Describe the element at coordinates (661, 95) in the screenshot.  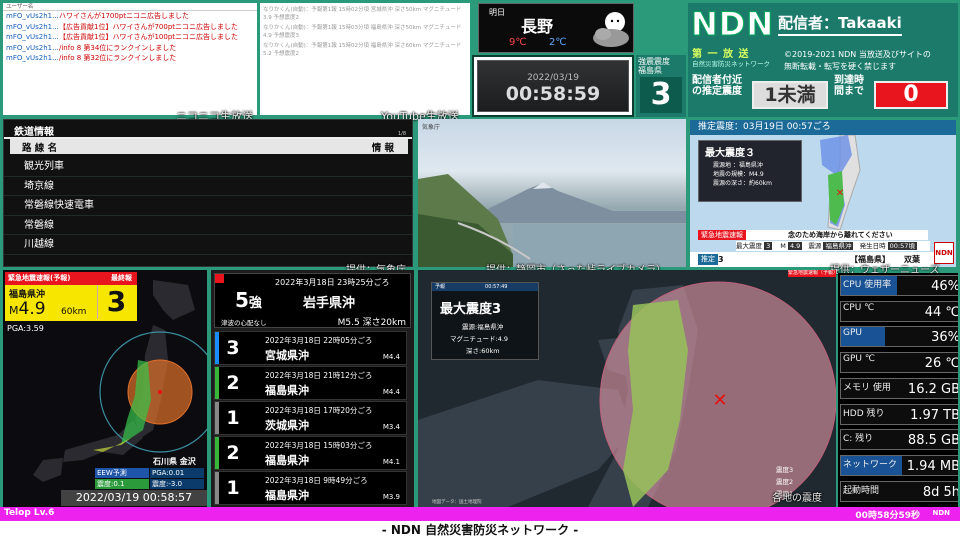
I see `strong-value: 3` at that location.